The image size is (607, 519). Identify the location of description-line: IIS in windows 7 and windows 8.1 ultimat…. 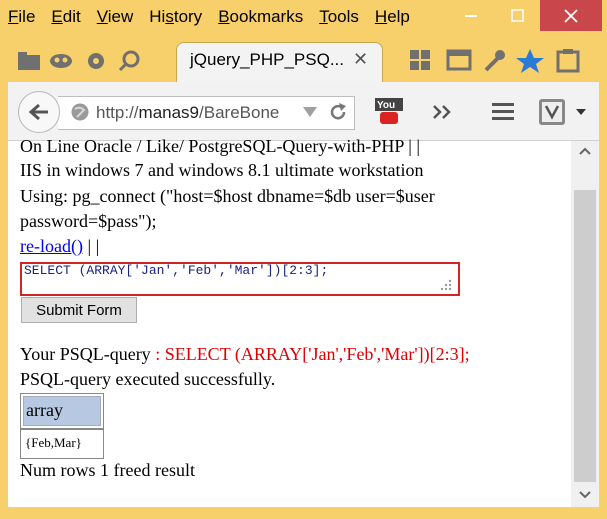
(222, 170).